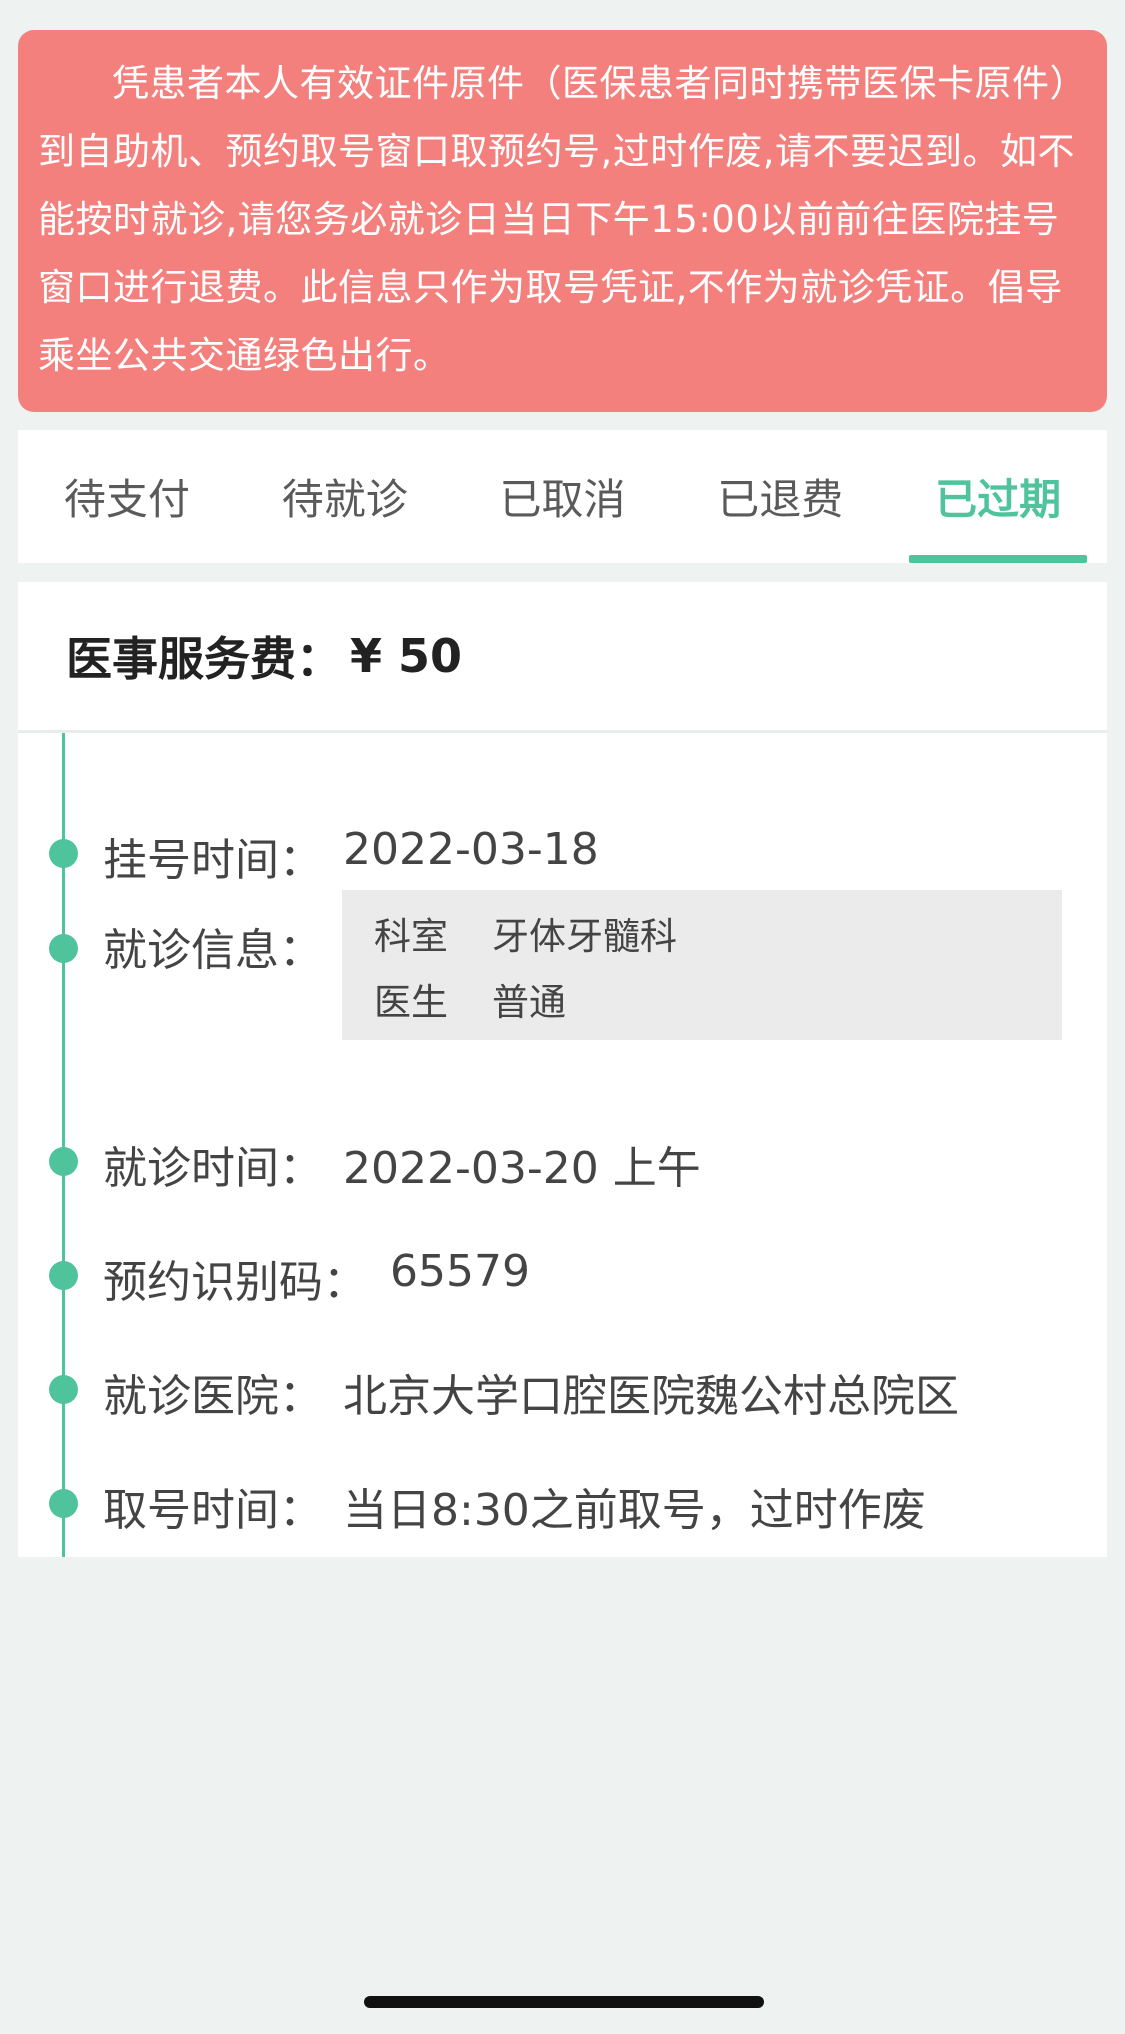 The image size is (1125, 2034). What do you see at coordinates (634, 1510) in the screenshot?
I see `pickup-time-value: 当日8:30之前取号，过时作废` at bounding box center [634, 1510].